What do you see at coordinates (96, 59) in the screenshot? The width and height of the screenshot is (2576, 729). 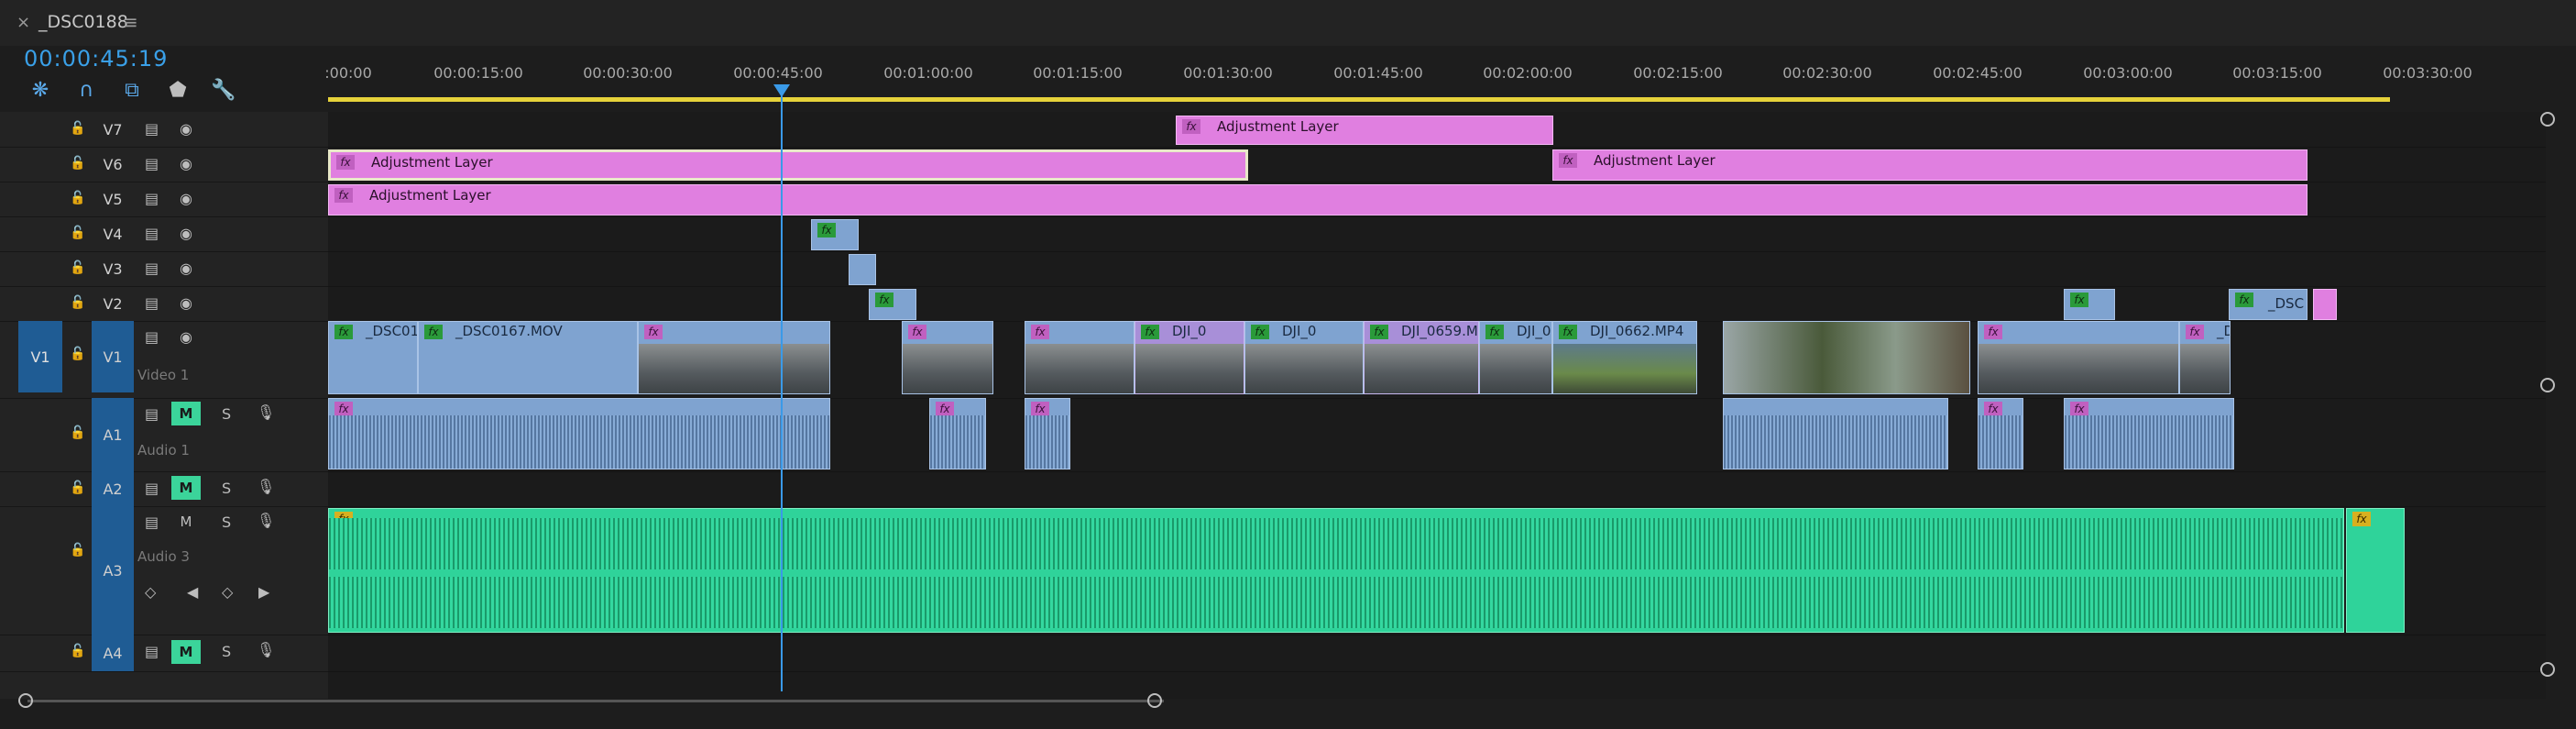 I see `playhead-timecode: 00:00:45:19` at bounding box center [96, 59].